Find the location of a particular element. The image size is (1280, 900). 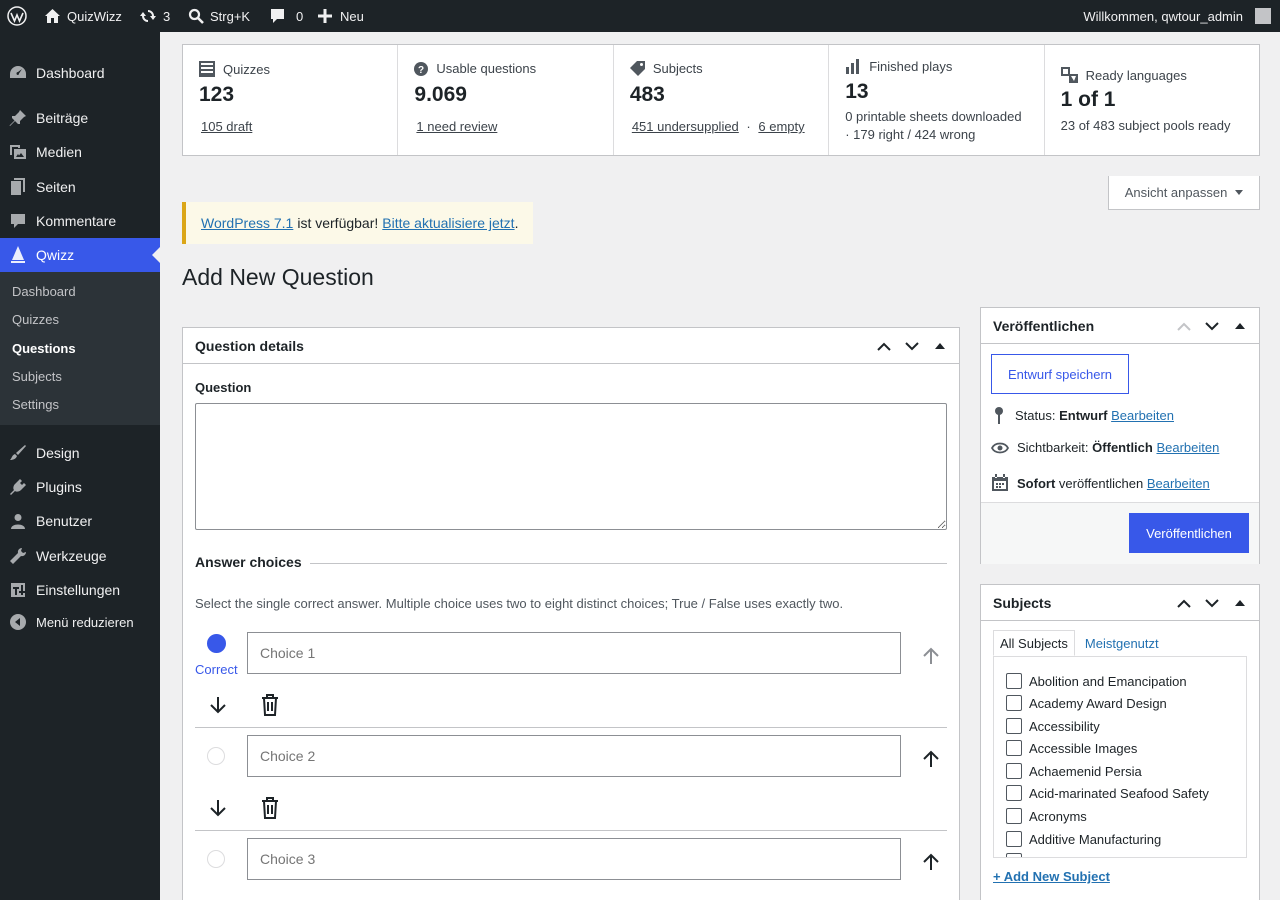

new-content-link: Neu is located at coordinates (341, 16).